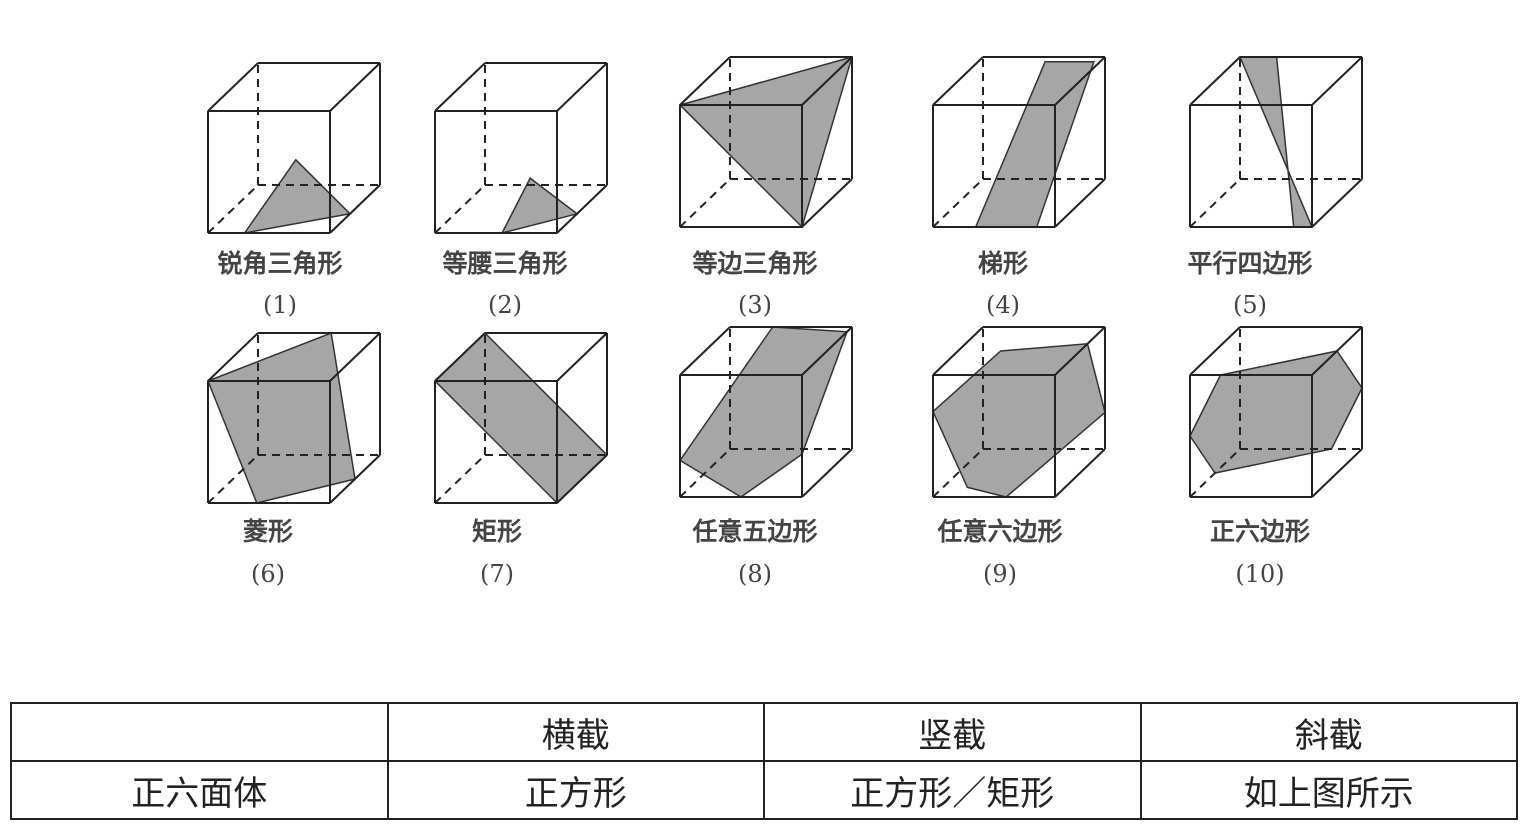 This screenshot has height=830, width=1527. I want to click on cube-figure: 等边三角形 (3), so click(766, 187).